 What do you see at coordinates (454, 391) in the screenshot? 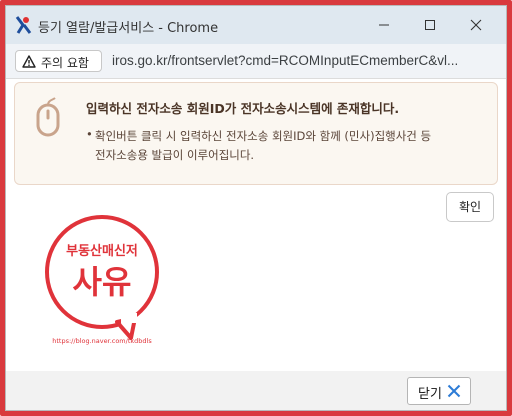
I see `close-x-icon` at bounding box center [454, 391].